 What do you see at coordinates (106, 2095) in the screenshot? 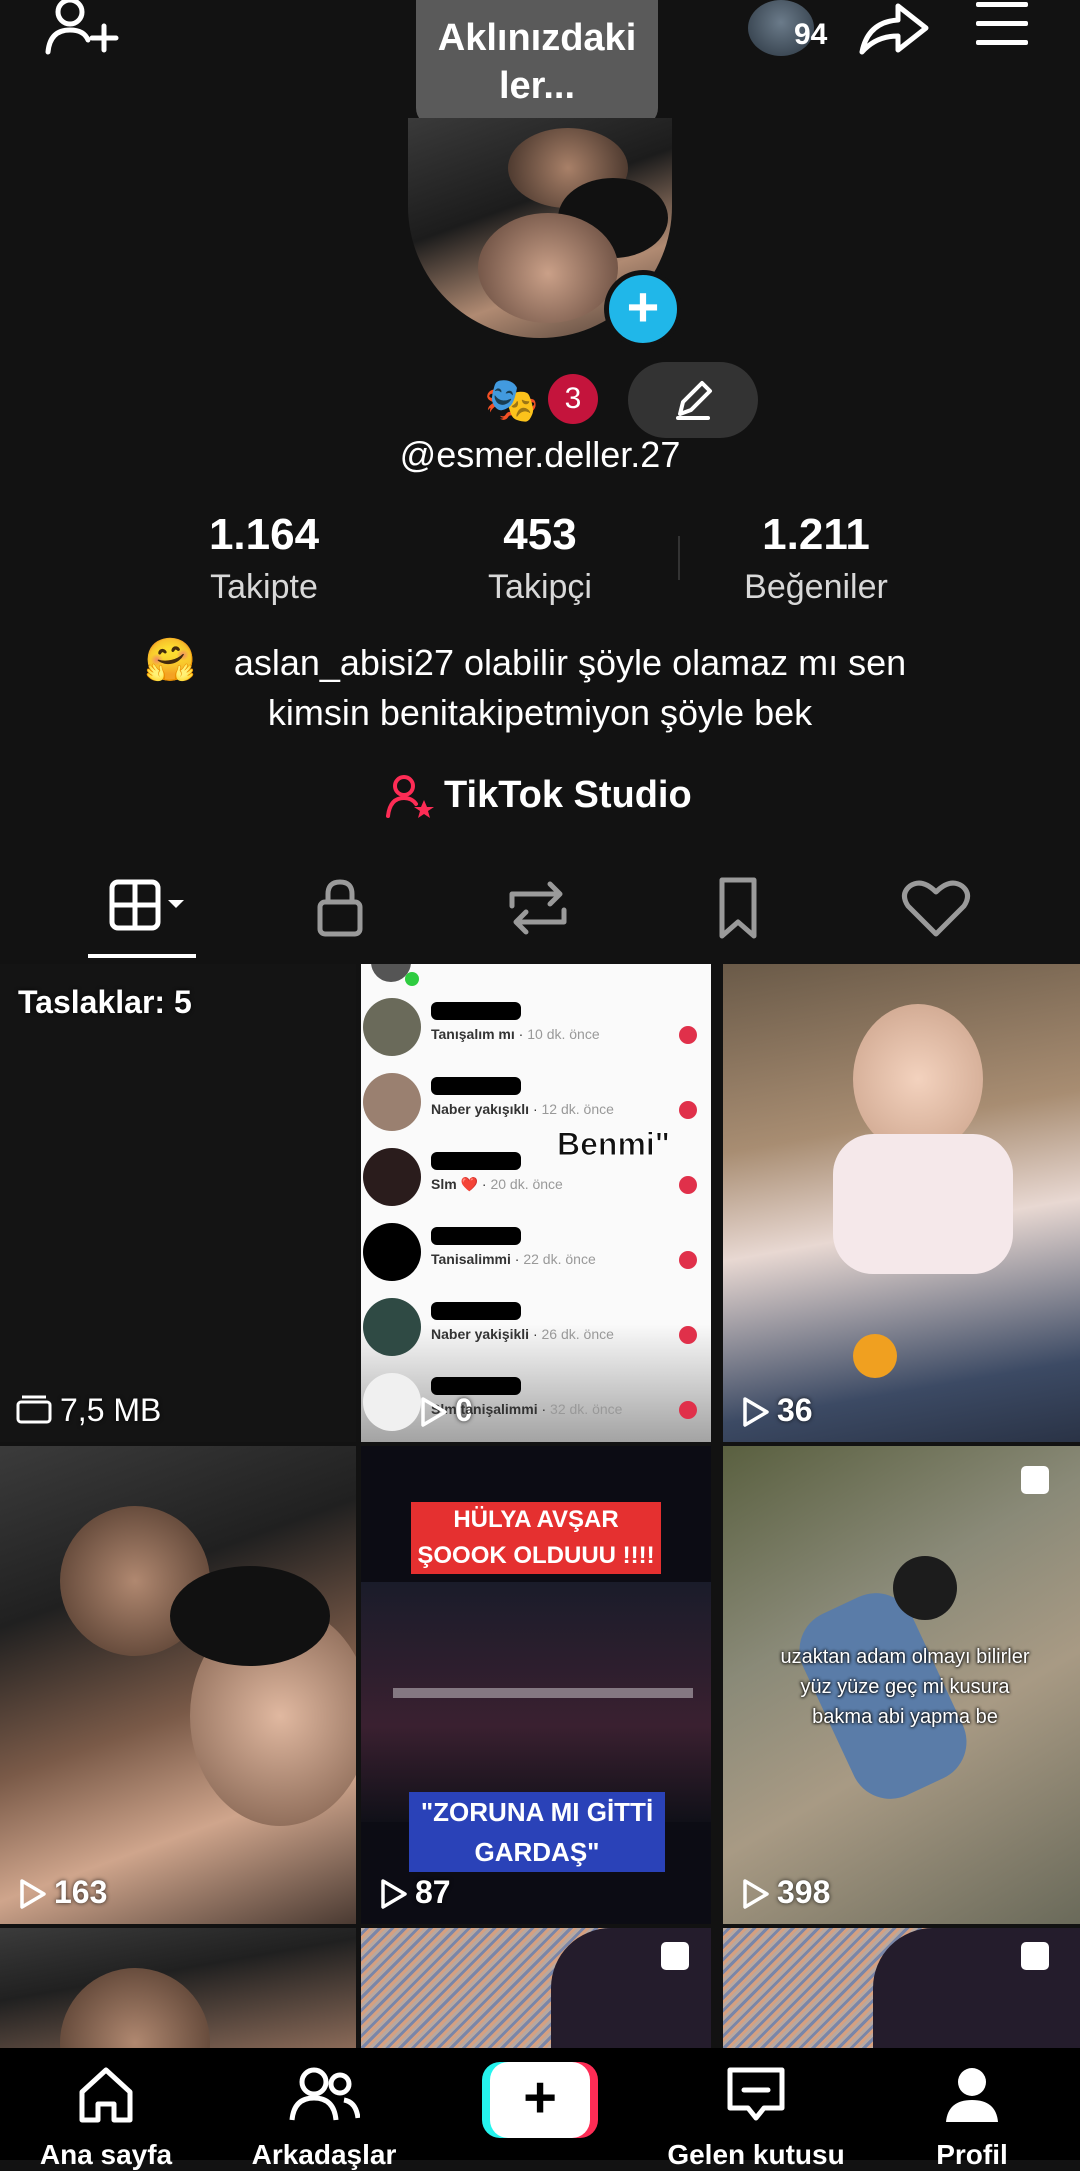
I see `home-icon` at bounding box center [106, 2095].